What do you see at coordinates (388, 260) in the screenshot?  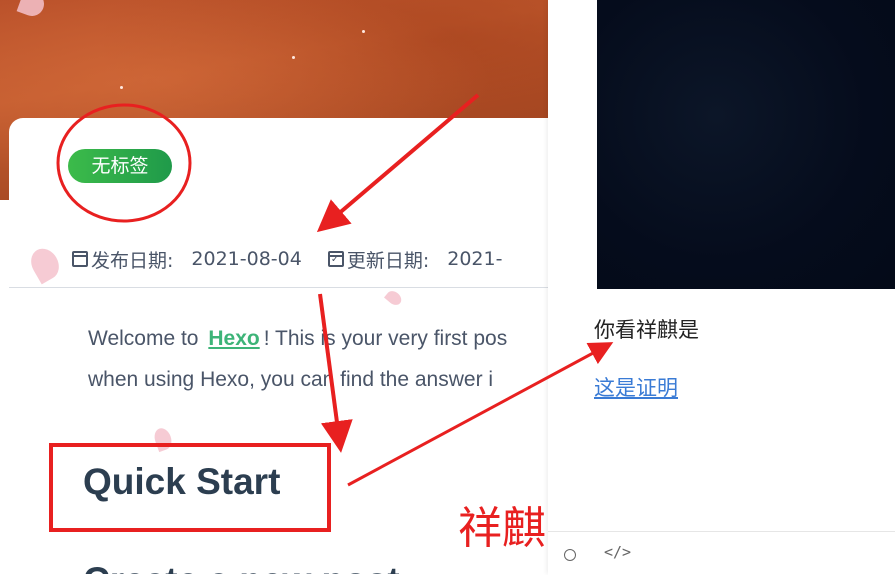 I see `updated-label: 更新日期:` at bounding box center [388, 260].